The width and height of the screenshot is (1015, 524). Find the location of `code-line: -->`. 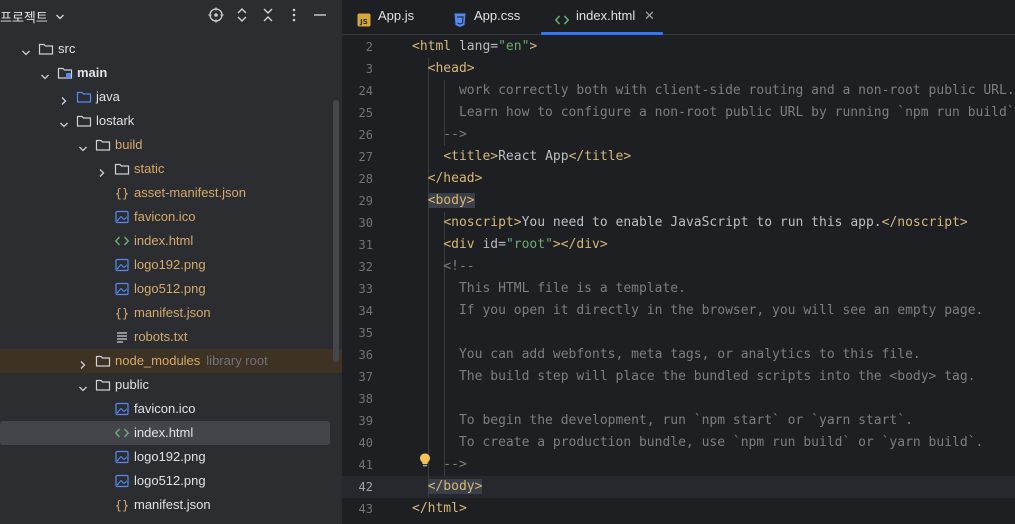

code-line: --> is located at coordinates (439, 134).